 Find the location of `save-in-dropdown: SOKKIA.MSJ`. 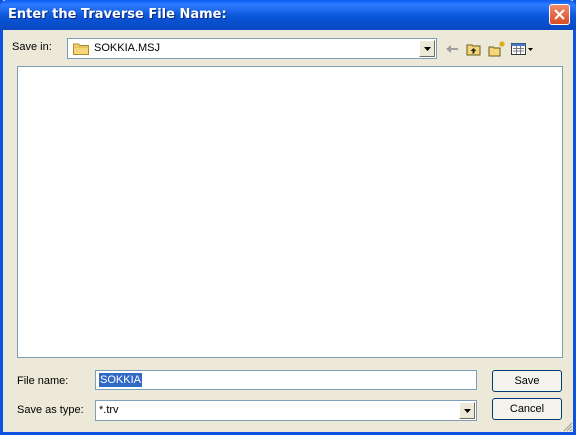

save-in-dropdown: SOKKIA.MSJ is located at coordinates (252, 48).